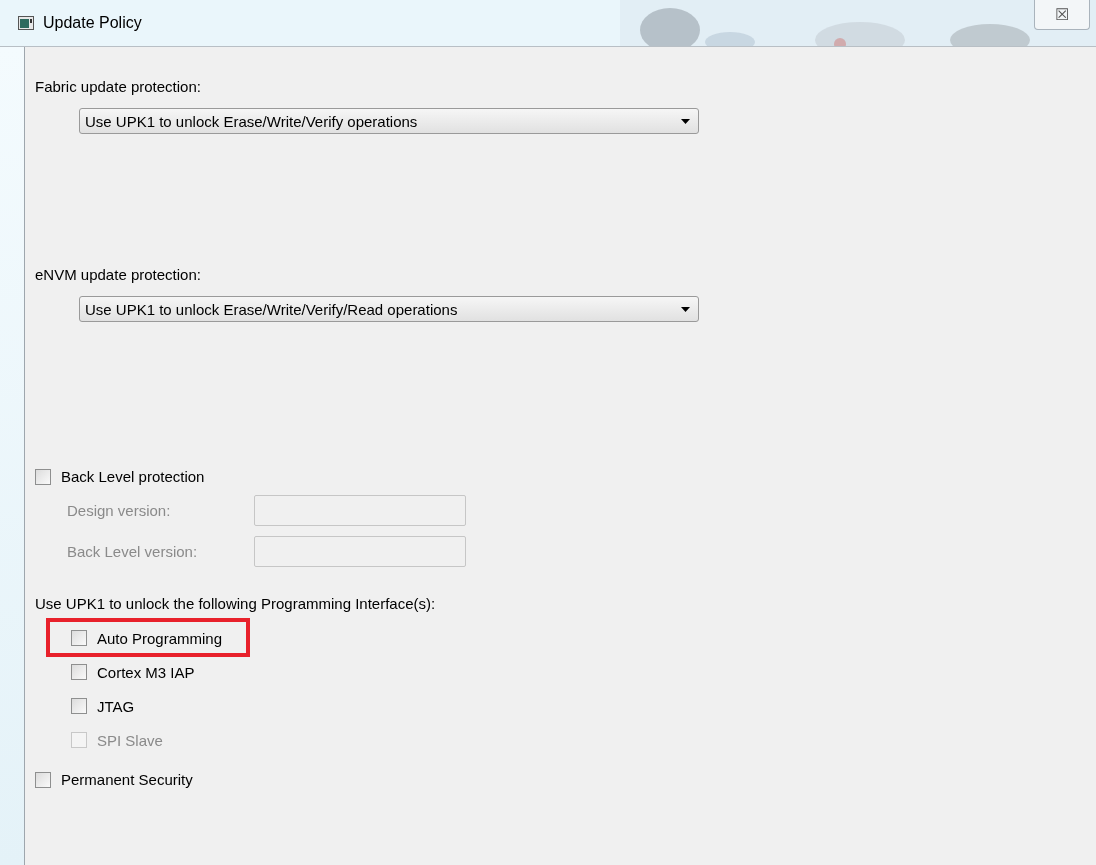 This screenshot has width=1096, height=865. What do you see at coordinates (389, 309) in the screenshot?
I see `dropdown: Use UPK1 to unlock Erase/Write/Verify/Read operations` at bounding box center [389, 309].